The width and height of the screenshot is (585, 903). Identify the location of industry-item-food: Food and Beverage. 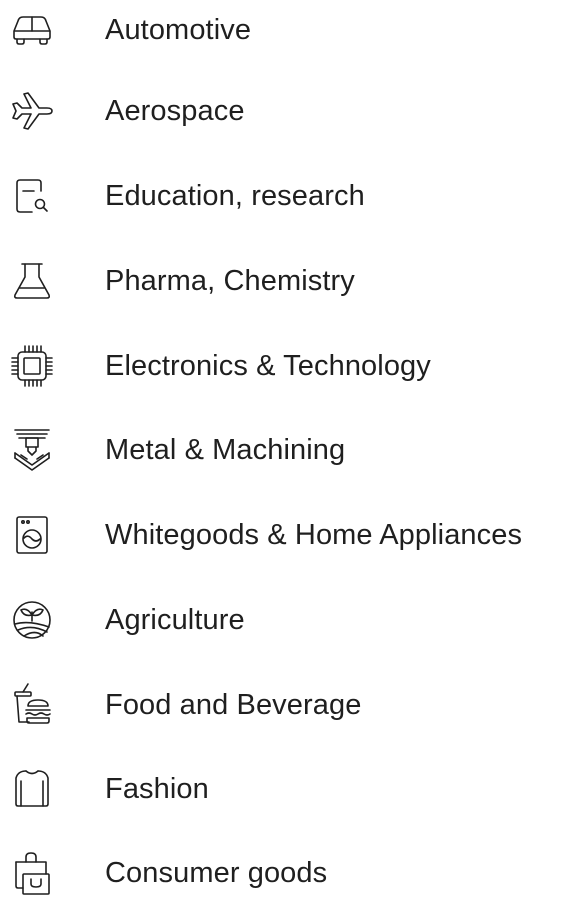
(292, 705).